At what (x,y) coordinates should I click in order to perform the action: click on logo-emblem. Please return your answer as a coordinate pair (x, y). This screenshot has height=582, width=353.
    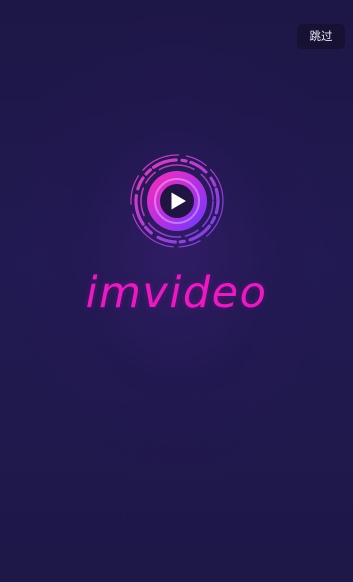
    Looking at the image, I should click on (177, 201).